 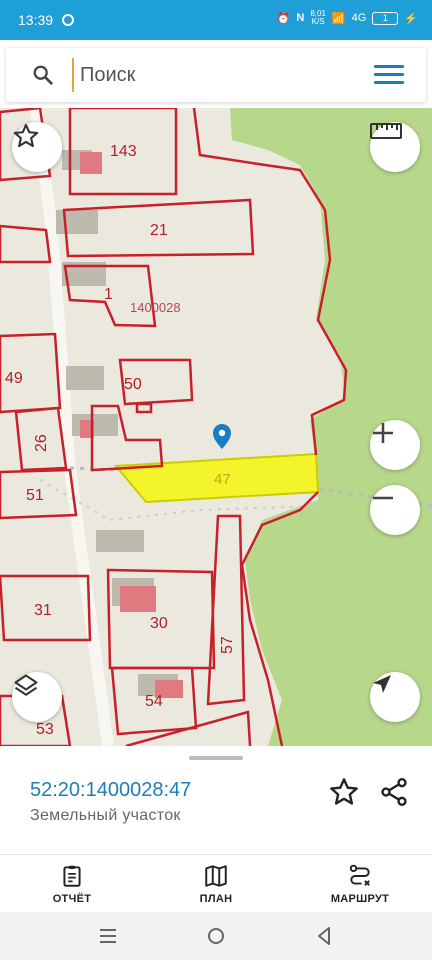 What do you see at coordinates (37, 697) in the screenshot?
I see `layers-button` at bounding box center [37, 697].